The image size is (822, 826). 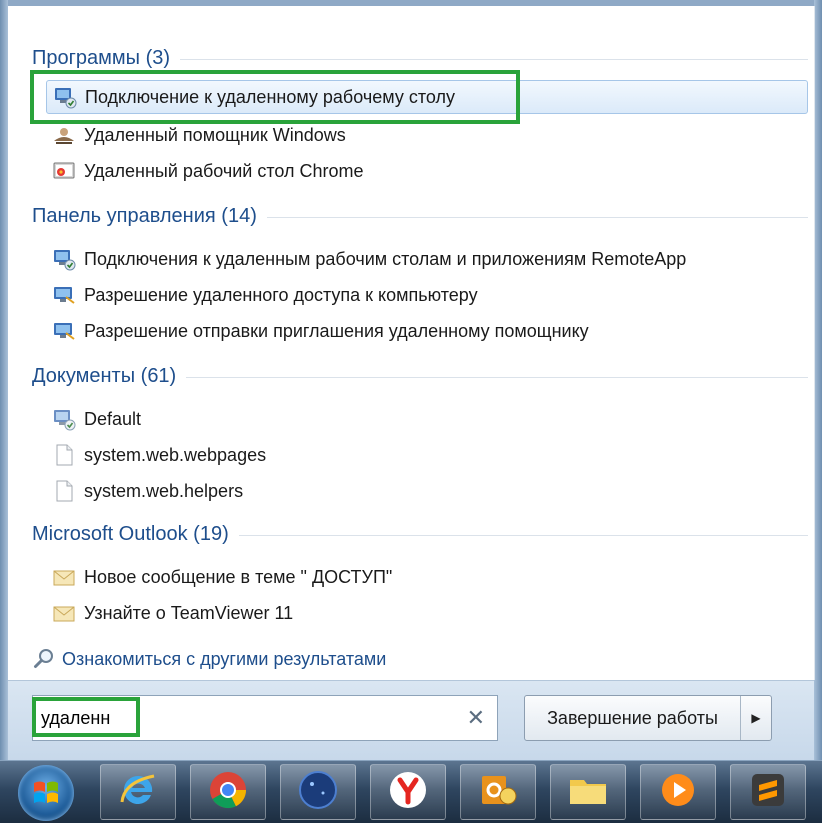 I want to click on group-title: Документы (61), so click(x=104, y=375).